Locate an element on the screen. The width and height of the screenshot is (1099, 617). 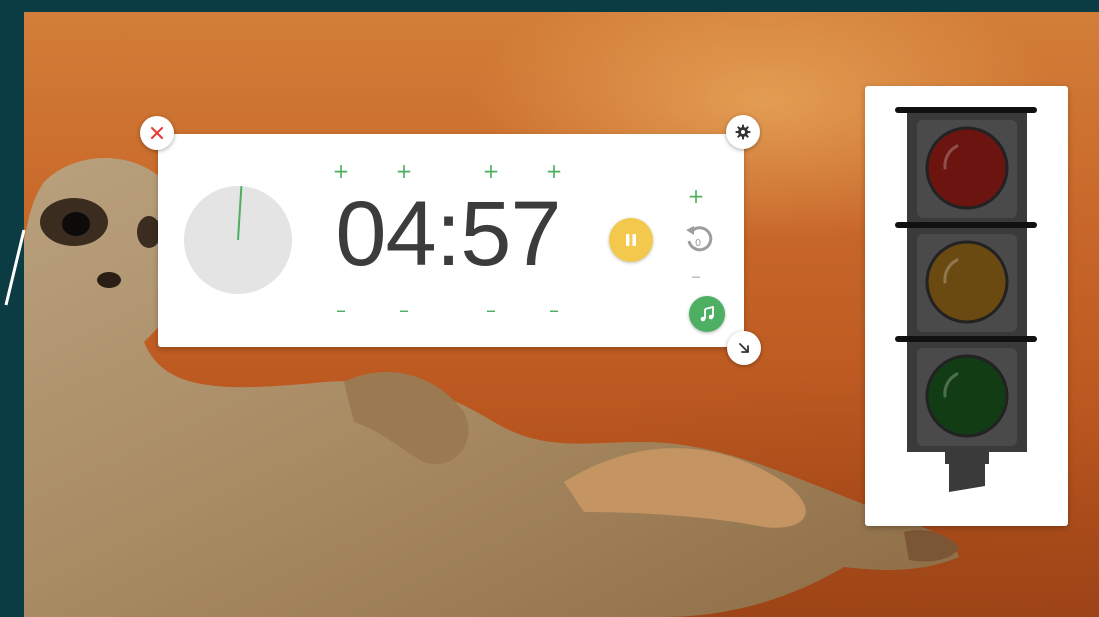
traffic-light is located at coordinates (966, 299).